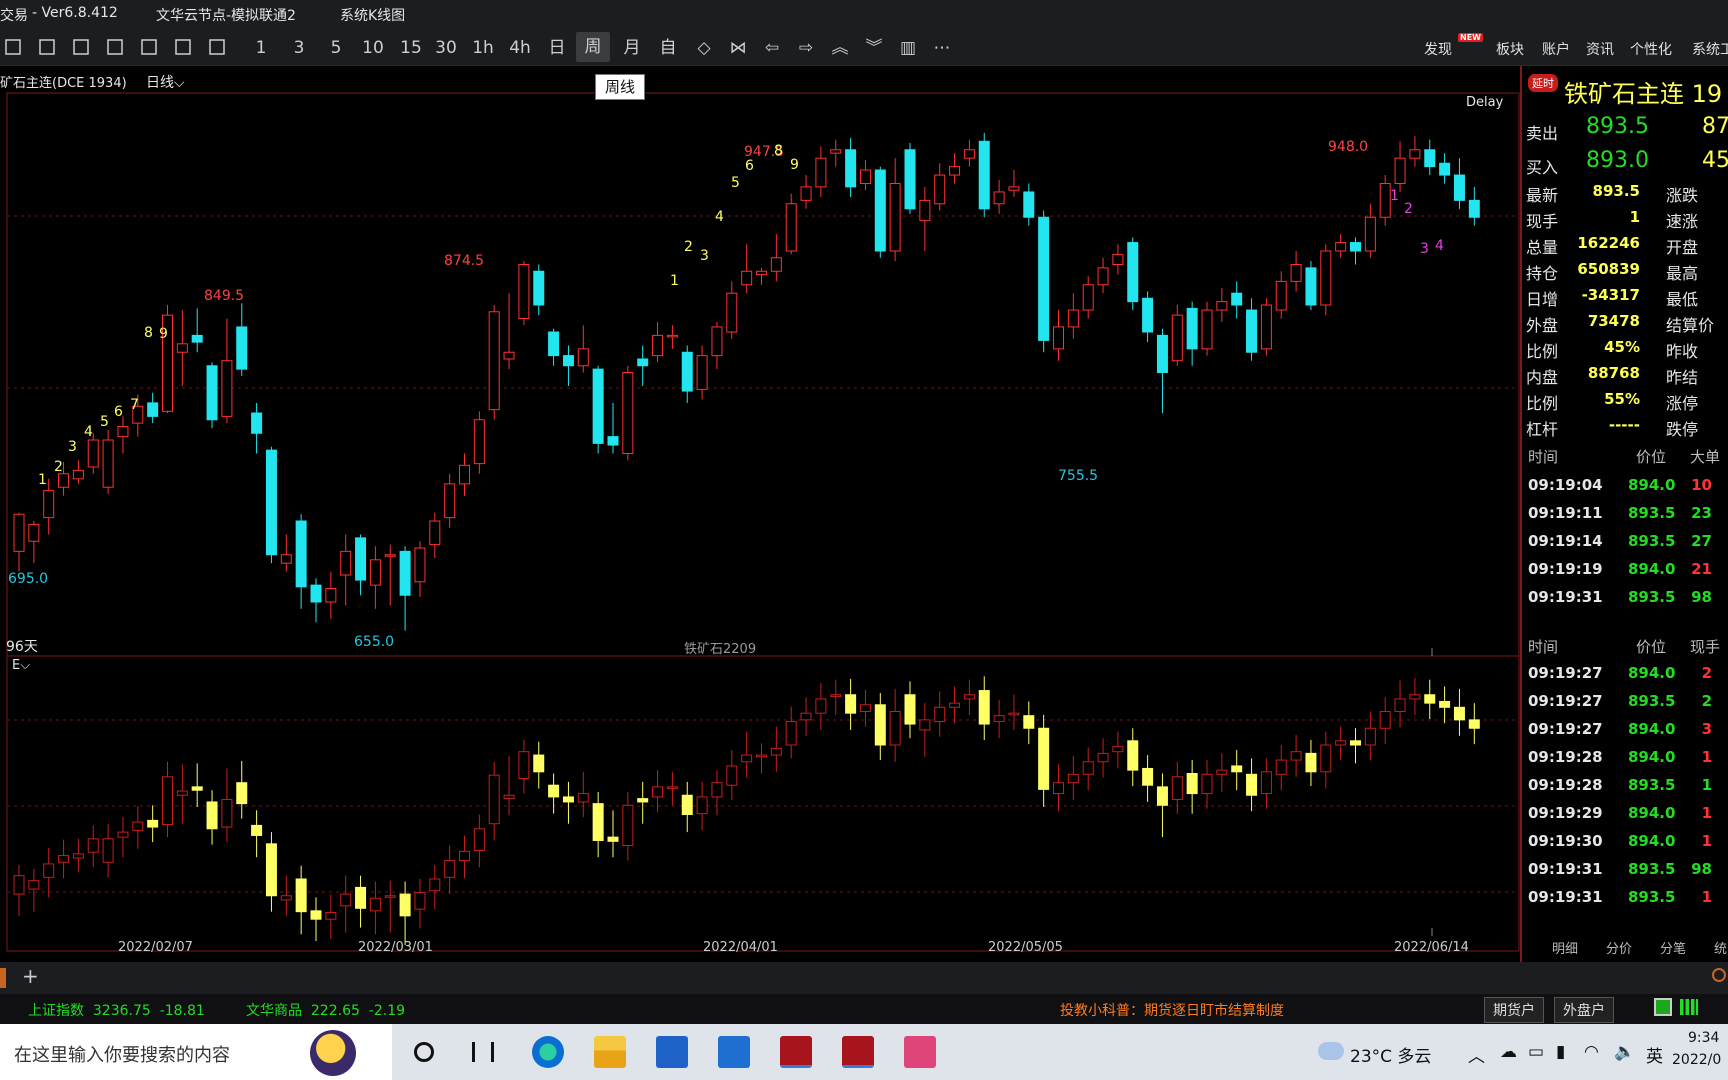 The image size is (1728, 1080). Describe the element at coordinates (373, 16) in the screenshot. I see `window-name: 系统K线图` at that location.